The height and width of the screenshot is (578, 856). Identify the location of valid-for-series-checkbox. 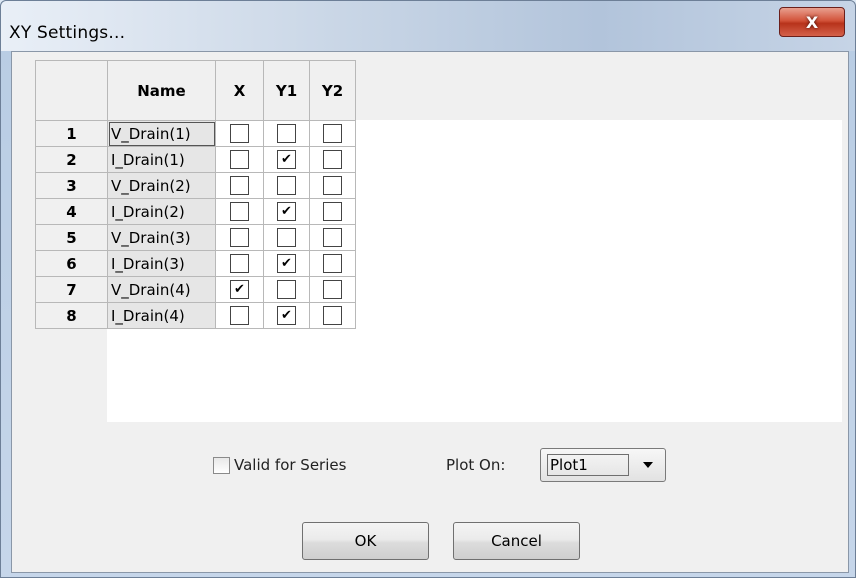
(221, 465).